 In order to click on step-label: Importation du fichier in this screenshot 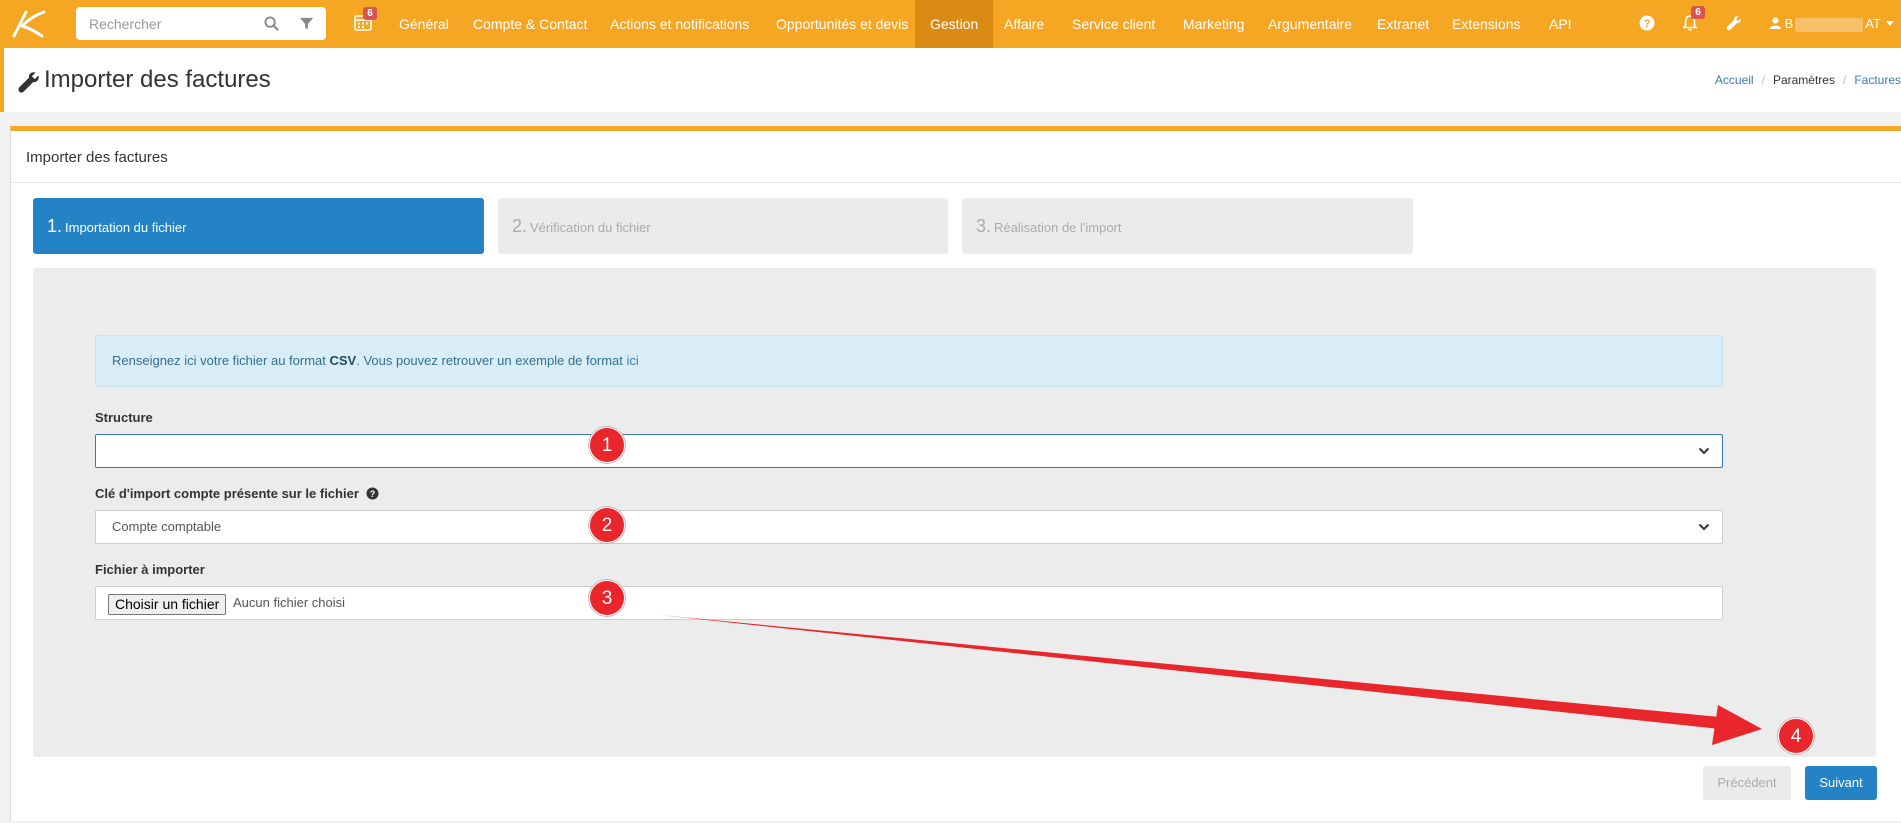, I will do `click(126, 227)`.